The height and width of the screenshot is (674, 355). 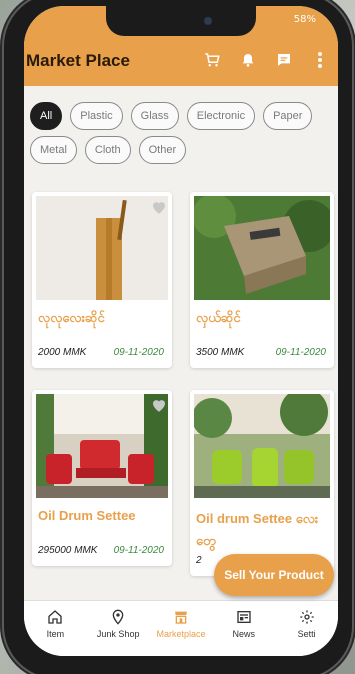 I want to click on more-vert-icon, so click(x=320, y=60).